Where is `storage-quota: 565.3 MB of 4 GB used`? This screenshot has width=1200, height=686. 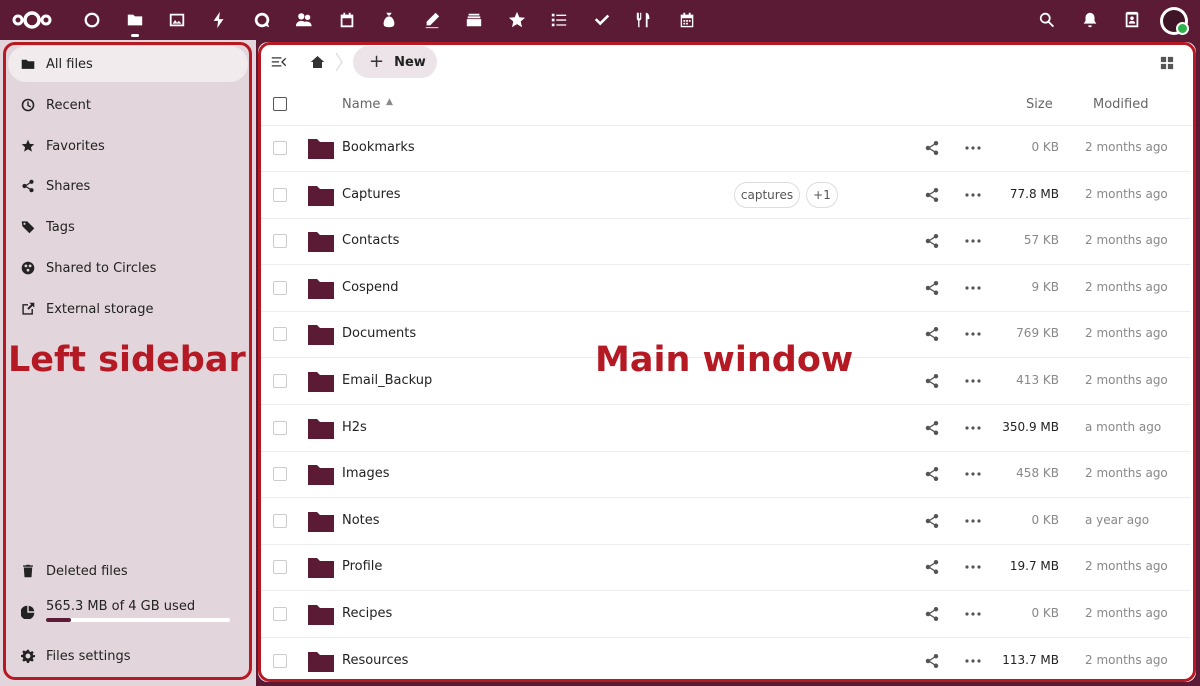 storage-quota: 565.3 MB of 4 GB used is located at coordinates (128, 612).